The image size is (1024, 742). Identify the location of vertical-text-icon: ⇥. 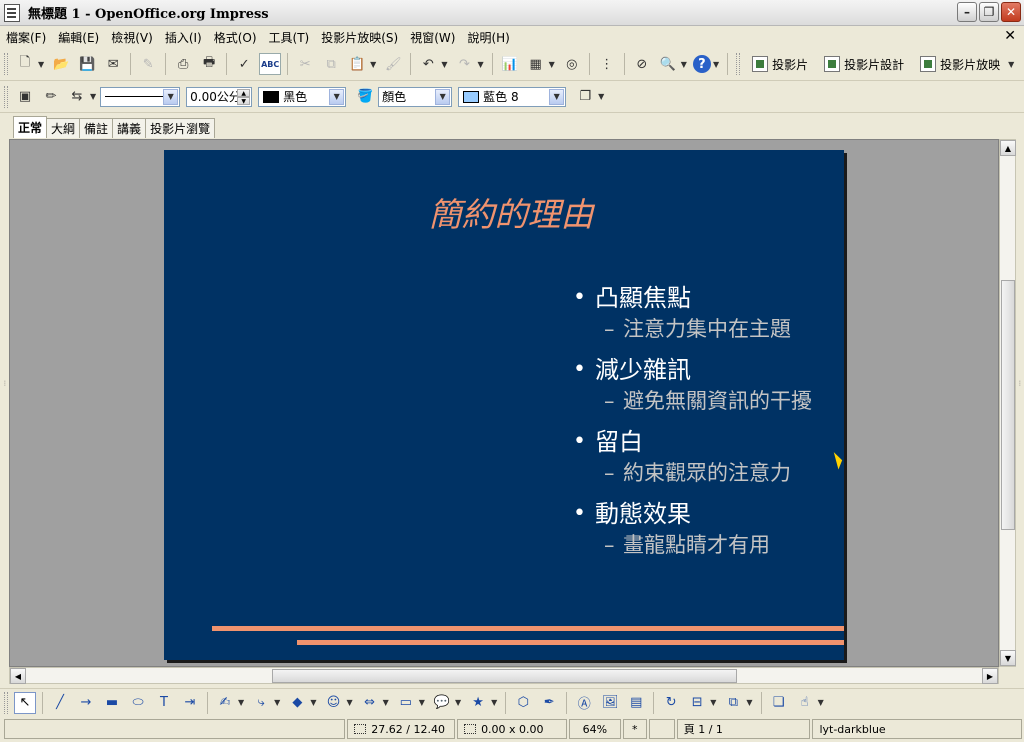
(190, 703).